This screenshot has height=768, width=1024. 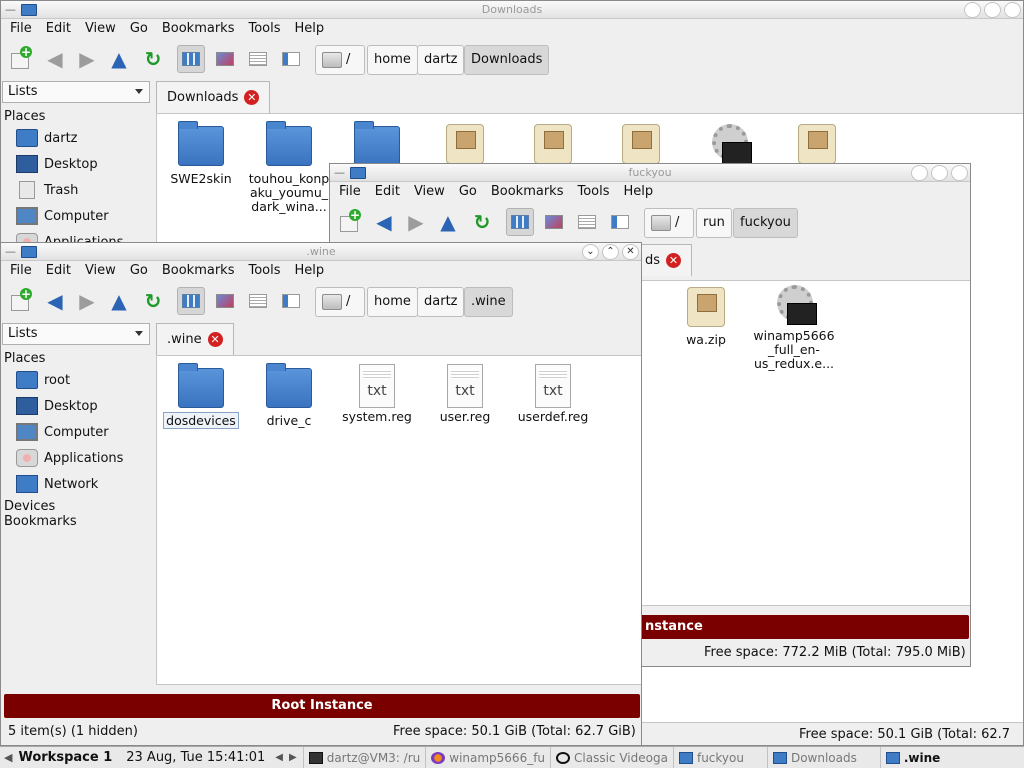 I want to click on place-dartz: dartz, so click(x=77, y=138).